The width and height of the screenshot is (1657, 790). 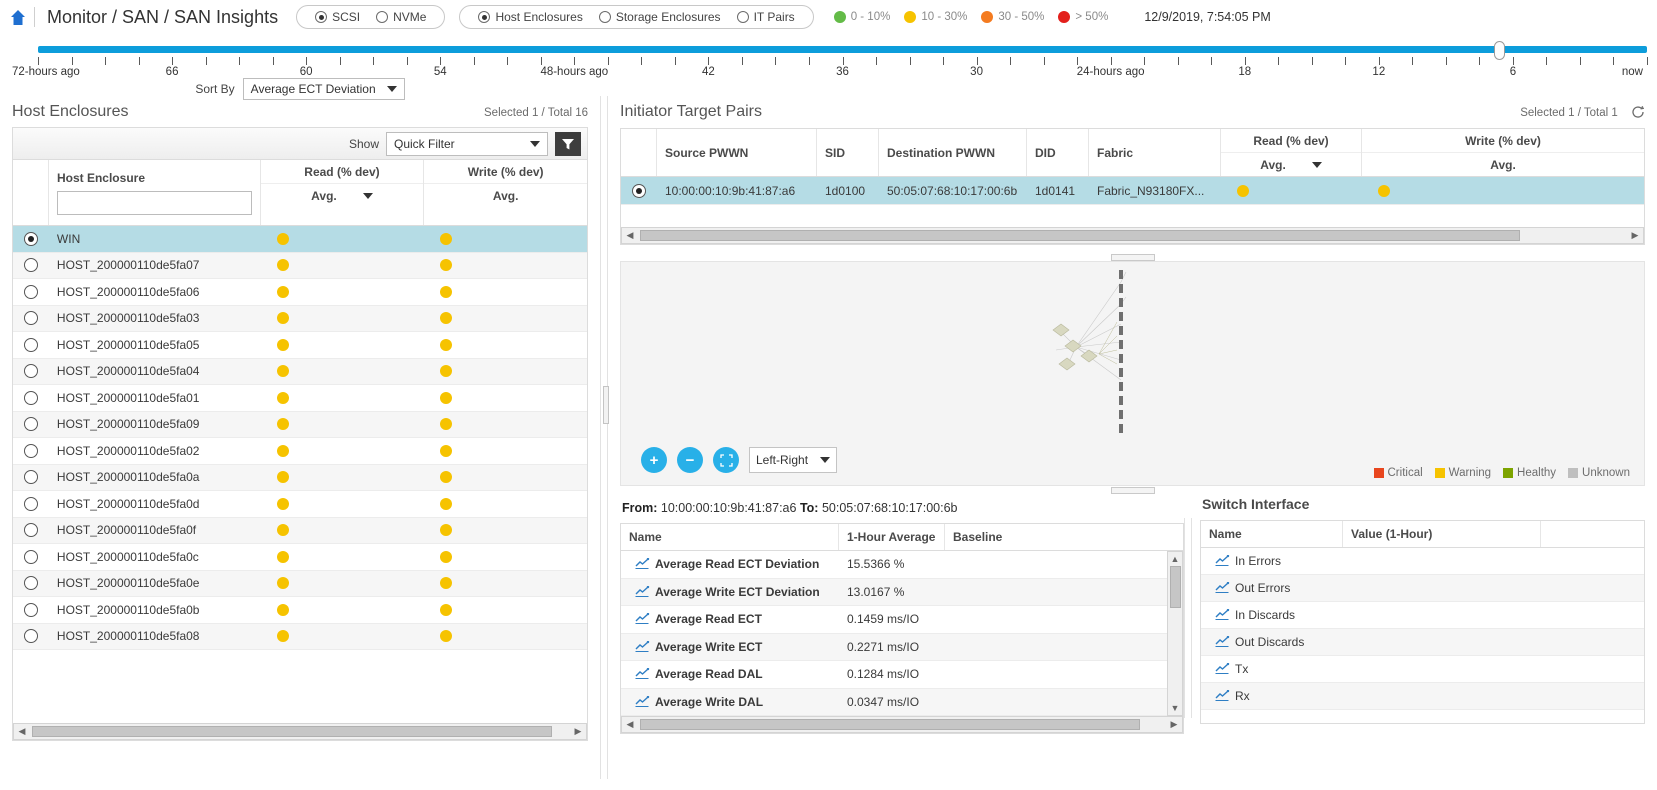 What do you see at coordinates (1422, 588) in the screenshot?
I see `table-row: Out Errors` at bounding box center [1422, 588].